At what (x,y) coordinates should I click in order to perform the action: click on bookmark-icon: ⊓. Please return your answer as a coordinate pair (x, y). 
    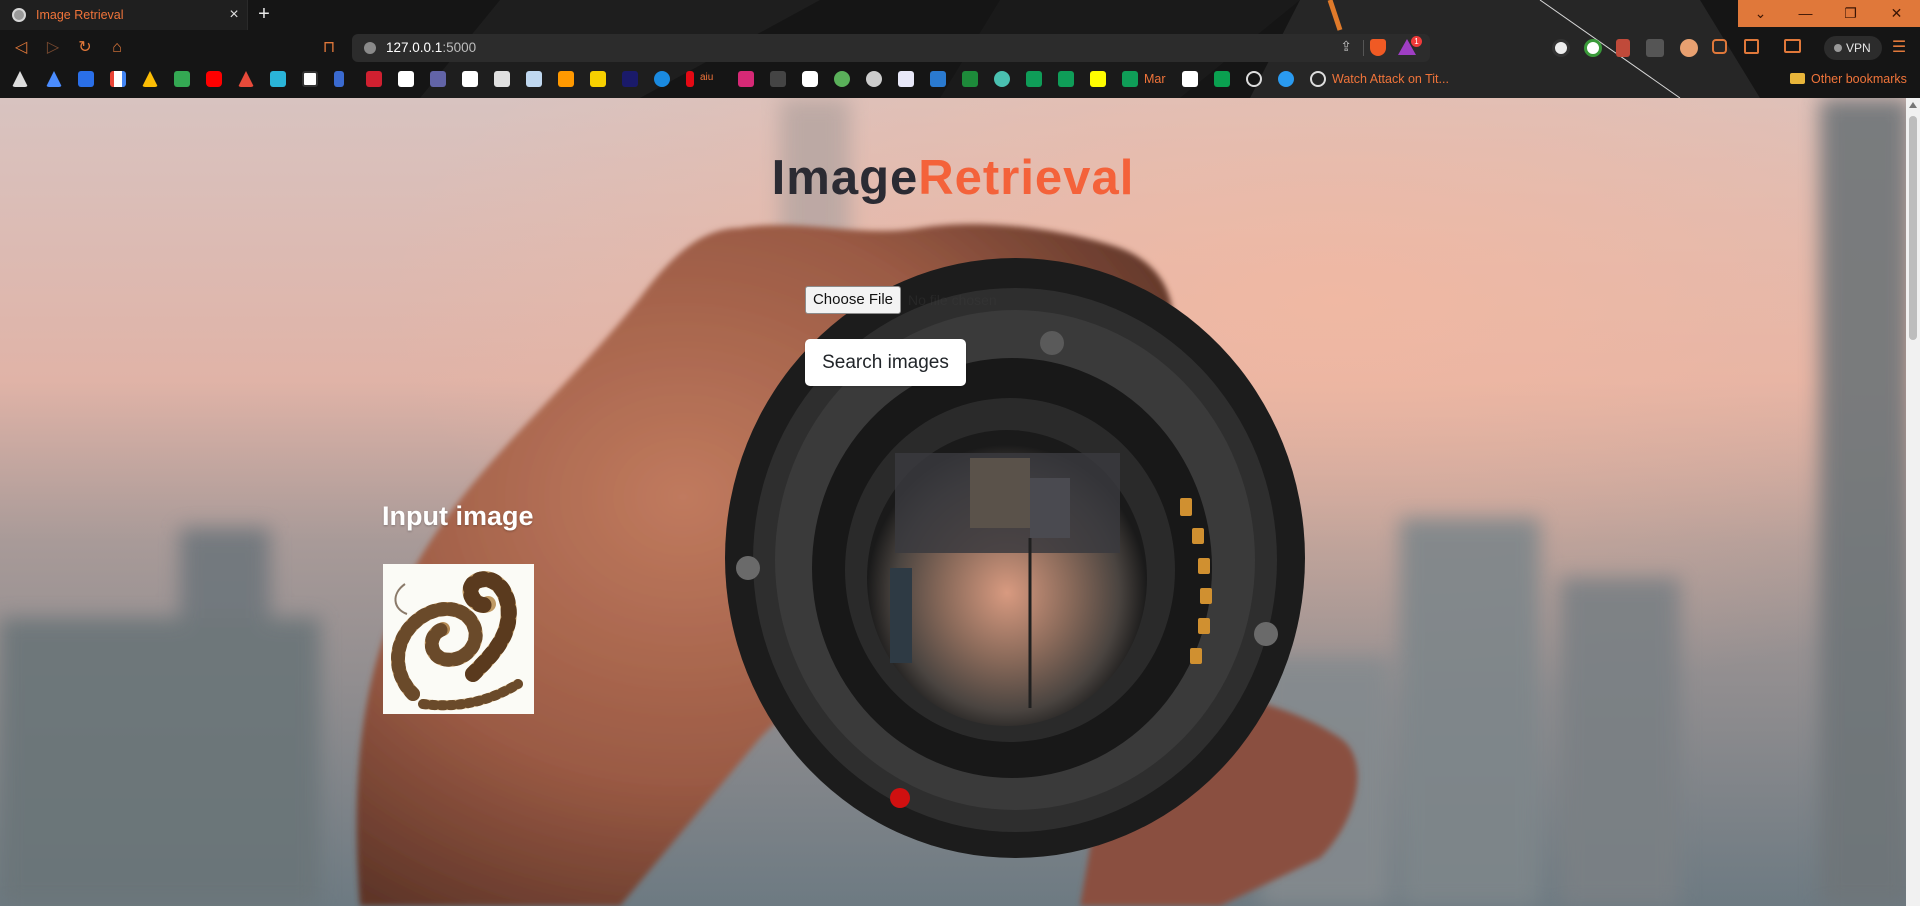
    Looking at the image, I should click on (329, 48).